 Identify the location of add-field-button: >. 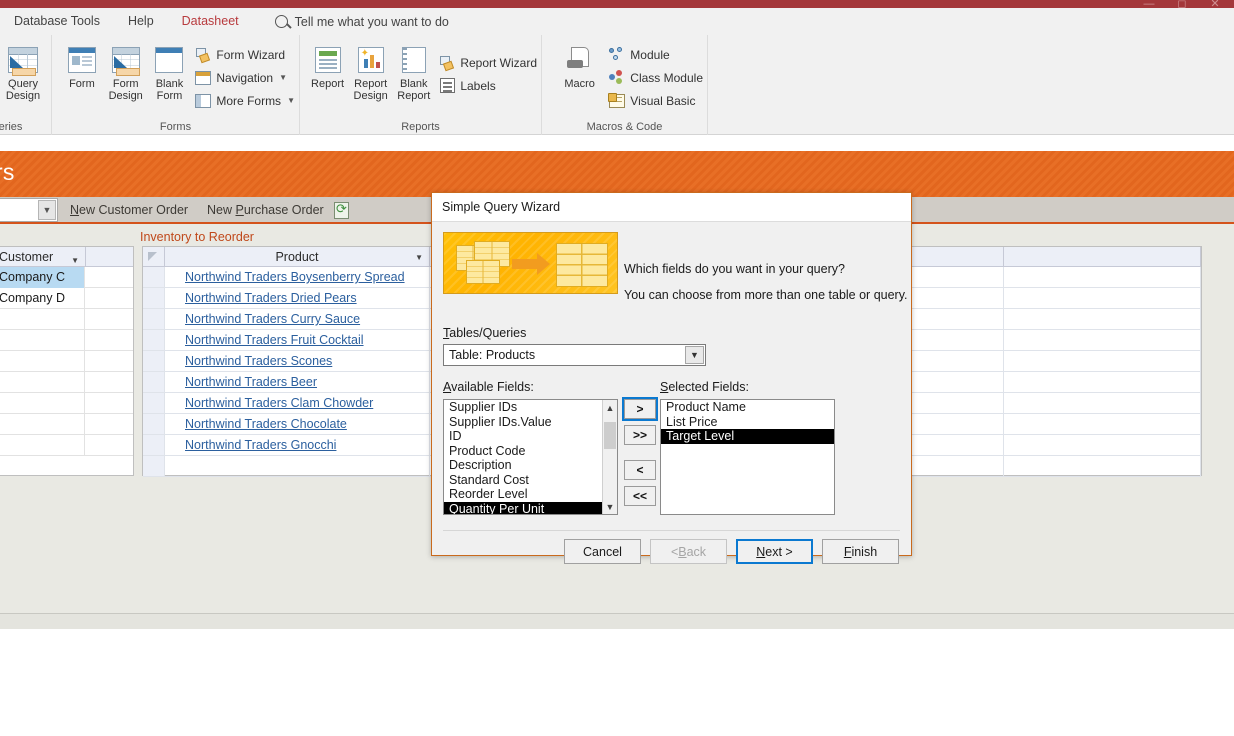
(640, 409).